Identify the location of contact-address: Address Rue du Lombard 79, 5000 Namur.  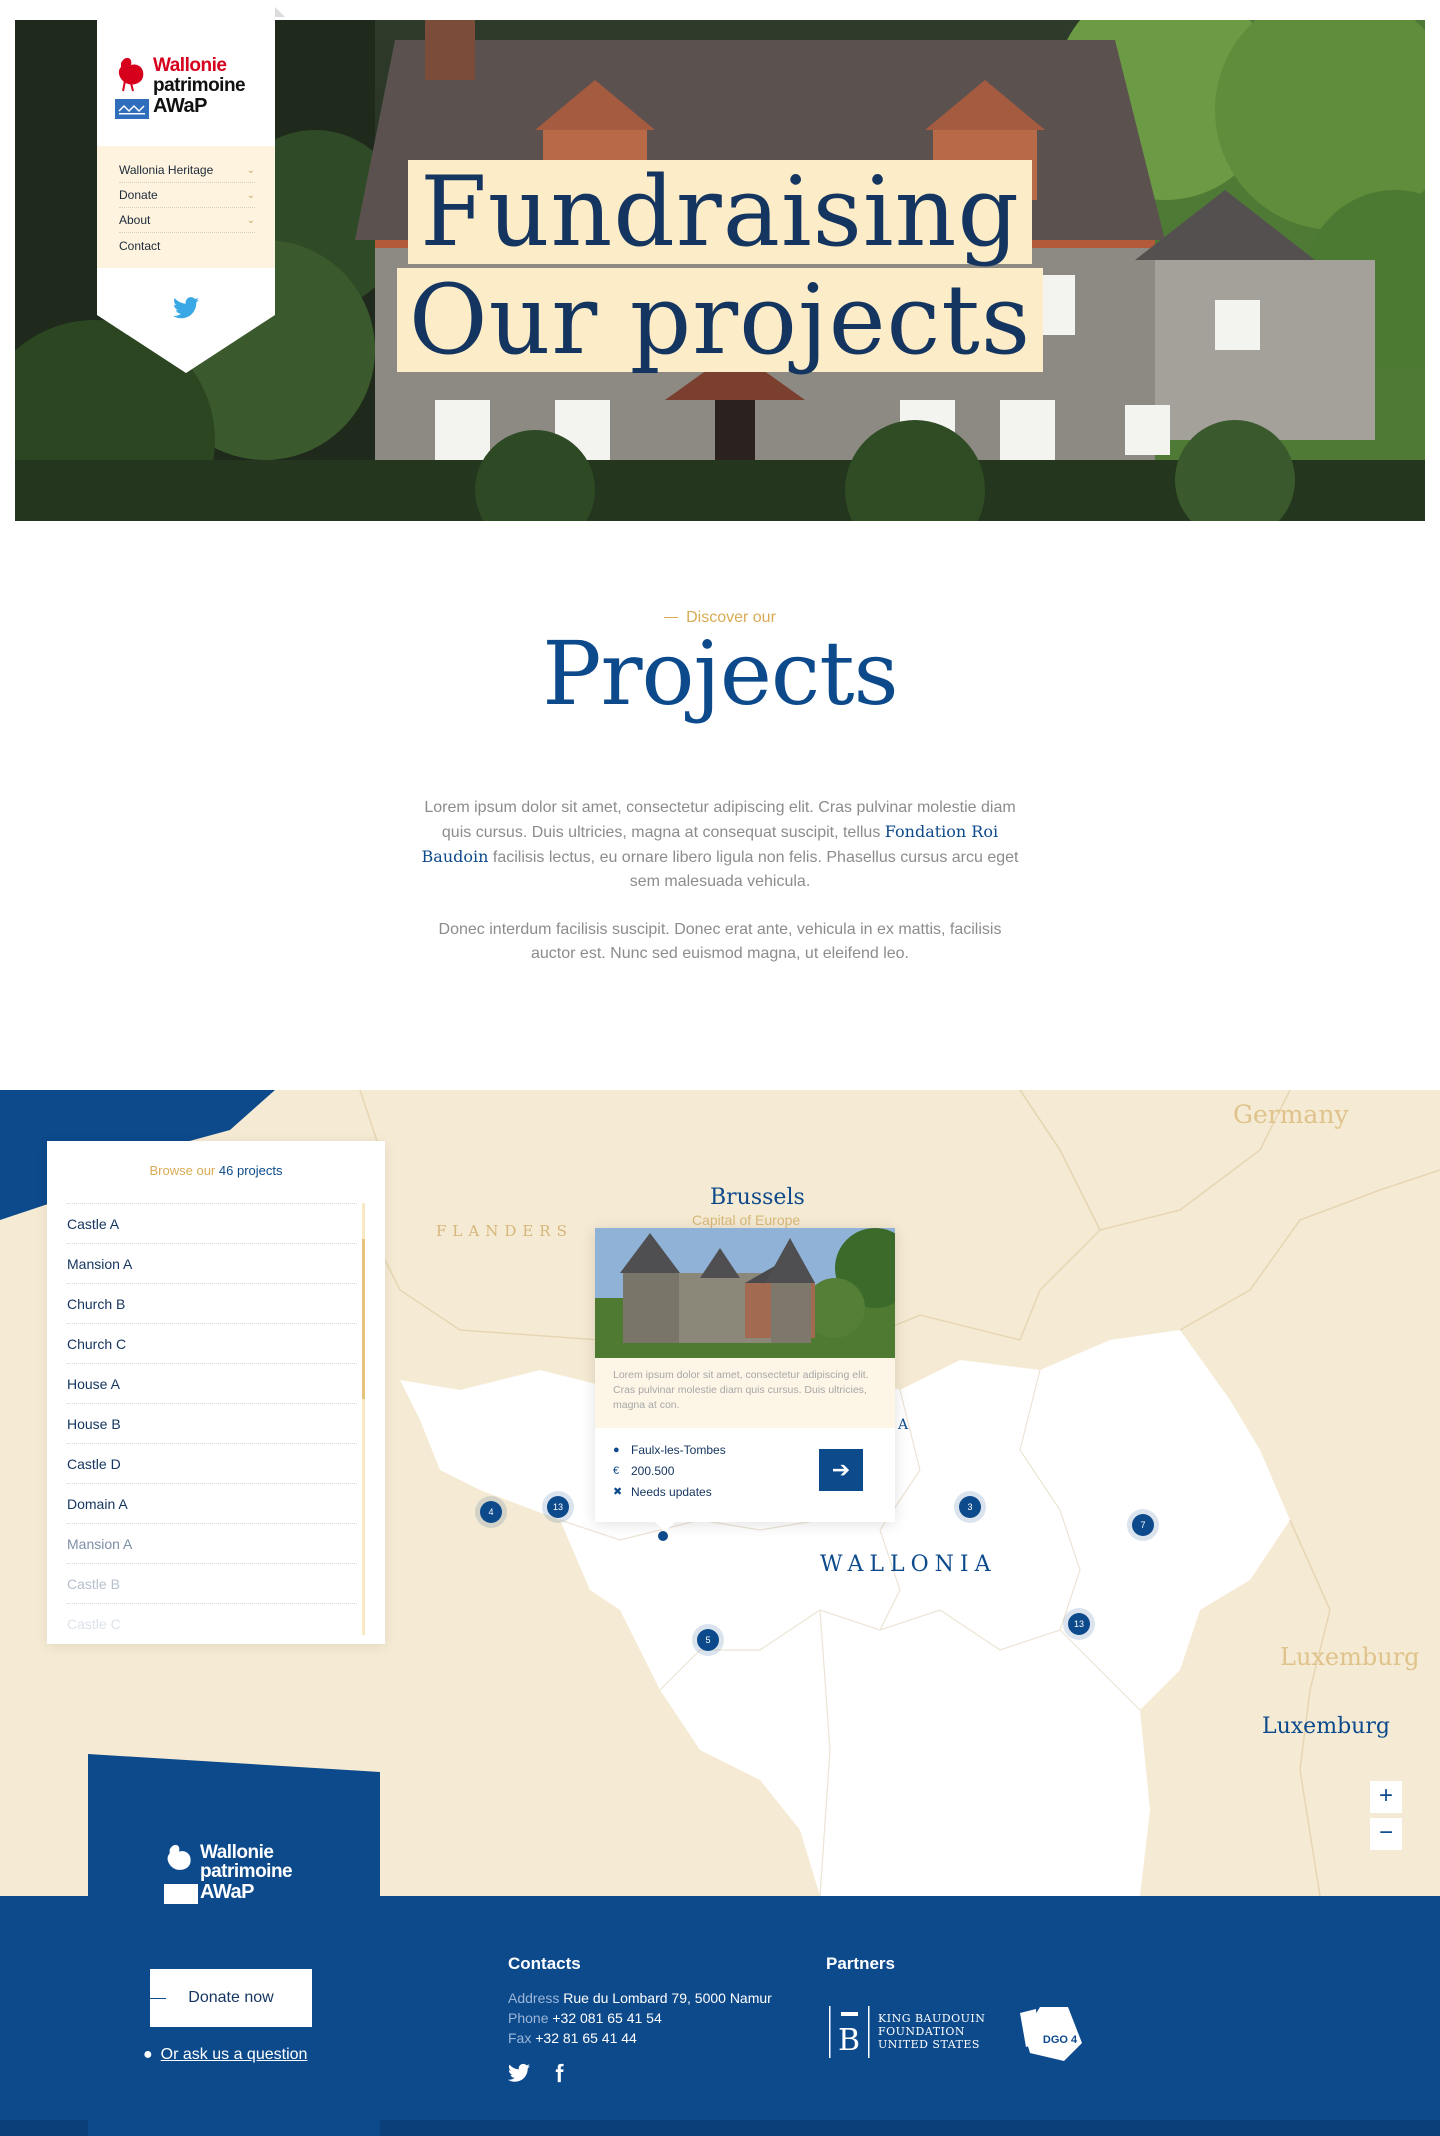
(640, 1998).